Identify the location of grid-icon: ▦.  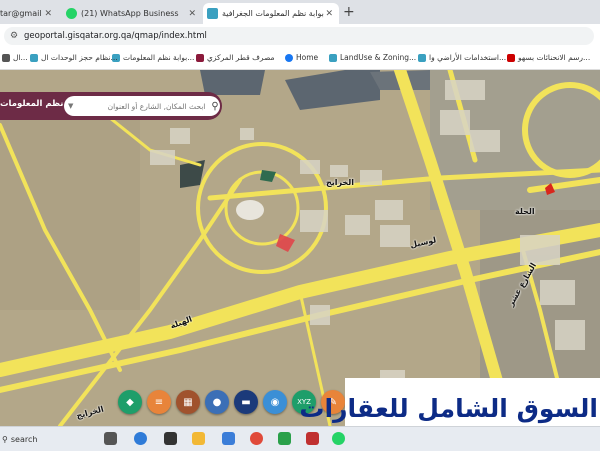
(188, 402).